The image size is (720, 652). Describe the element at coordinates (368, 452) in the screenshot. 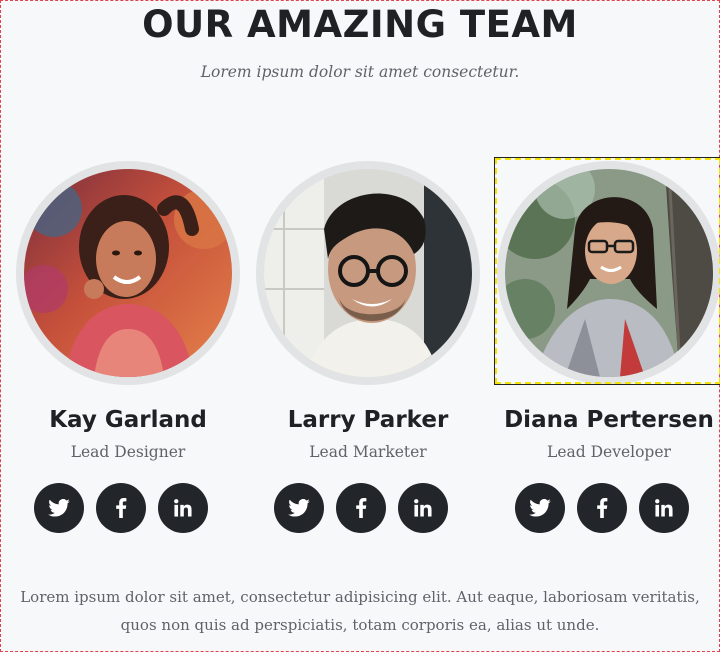

I see `member-role: Lead Marketer` at that location.